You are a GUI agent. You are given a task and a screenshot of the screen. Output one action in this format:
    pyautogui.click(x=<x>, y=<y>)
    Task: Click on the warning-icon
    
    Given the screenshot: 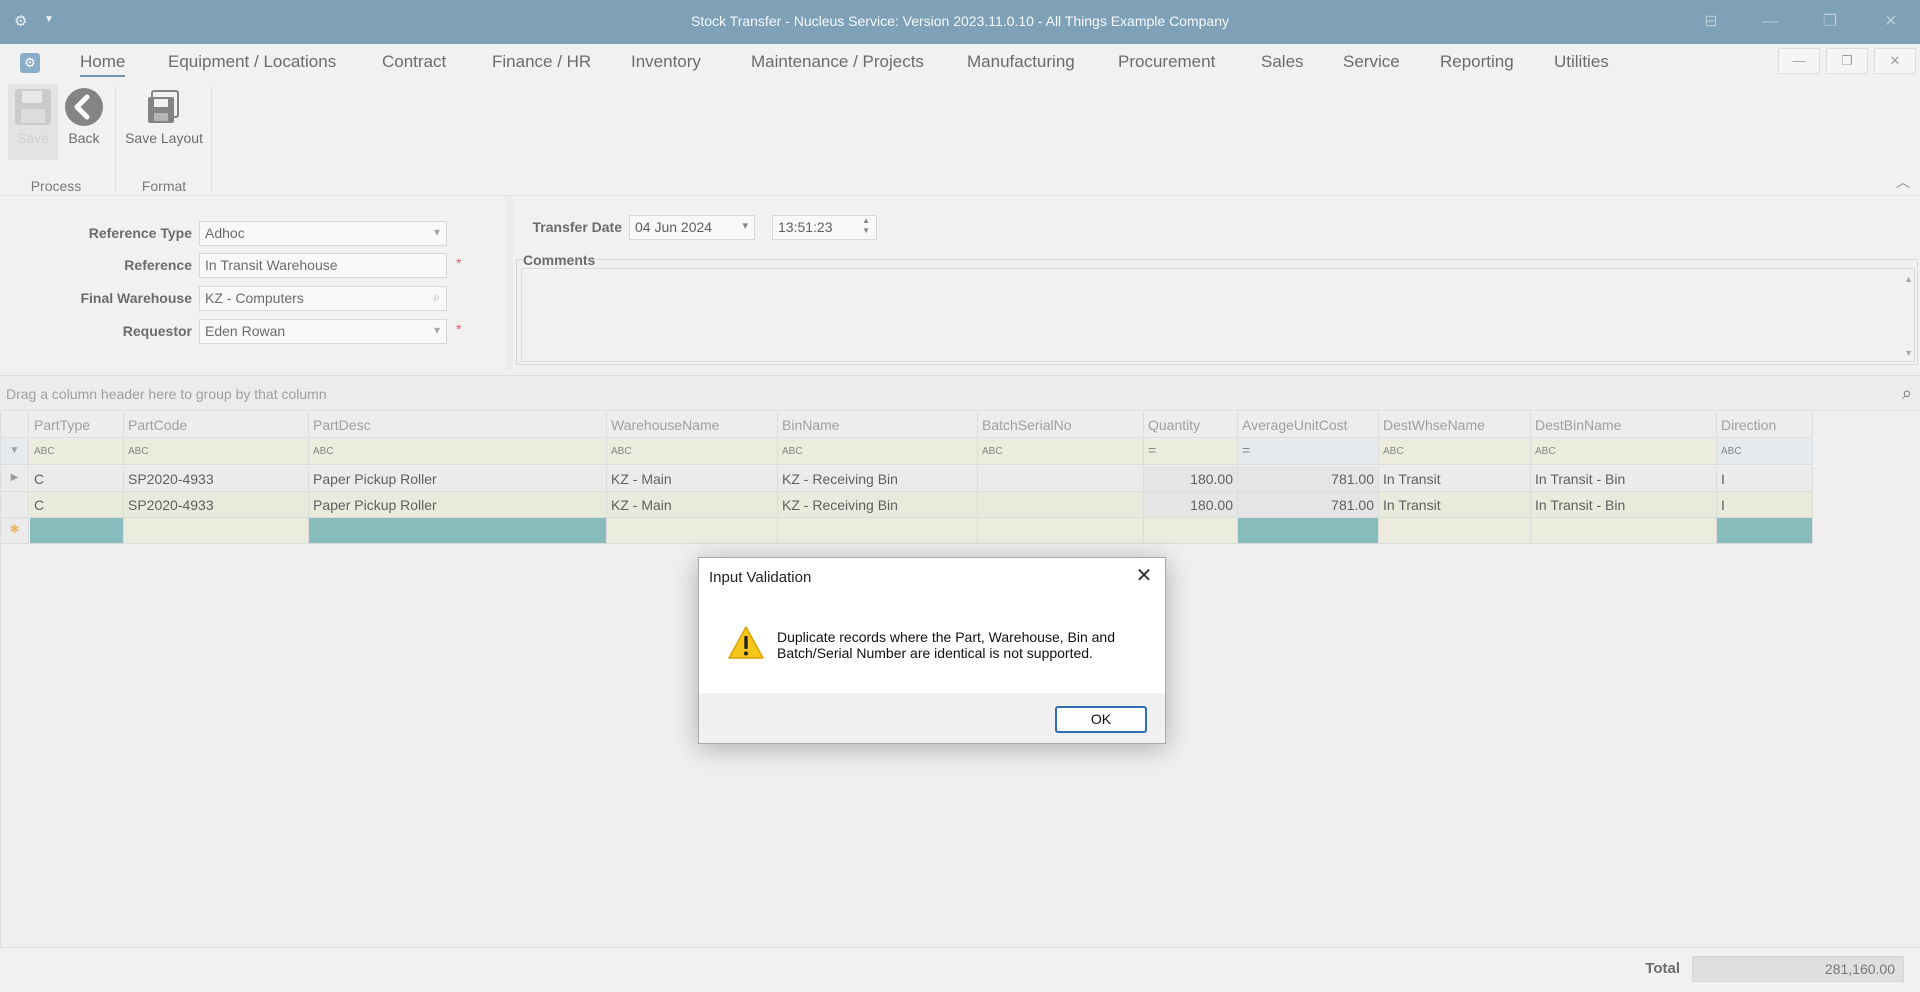 What is the action you would take?
    pyautogui.click(x=746, y=644)
    